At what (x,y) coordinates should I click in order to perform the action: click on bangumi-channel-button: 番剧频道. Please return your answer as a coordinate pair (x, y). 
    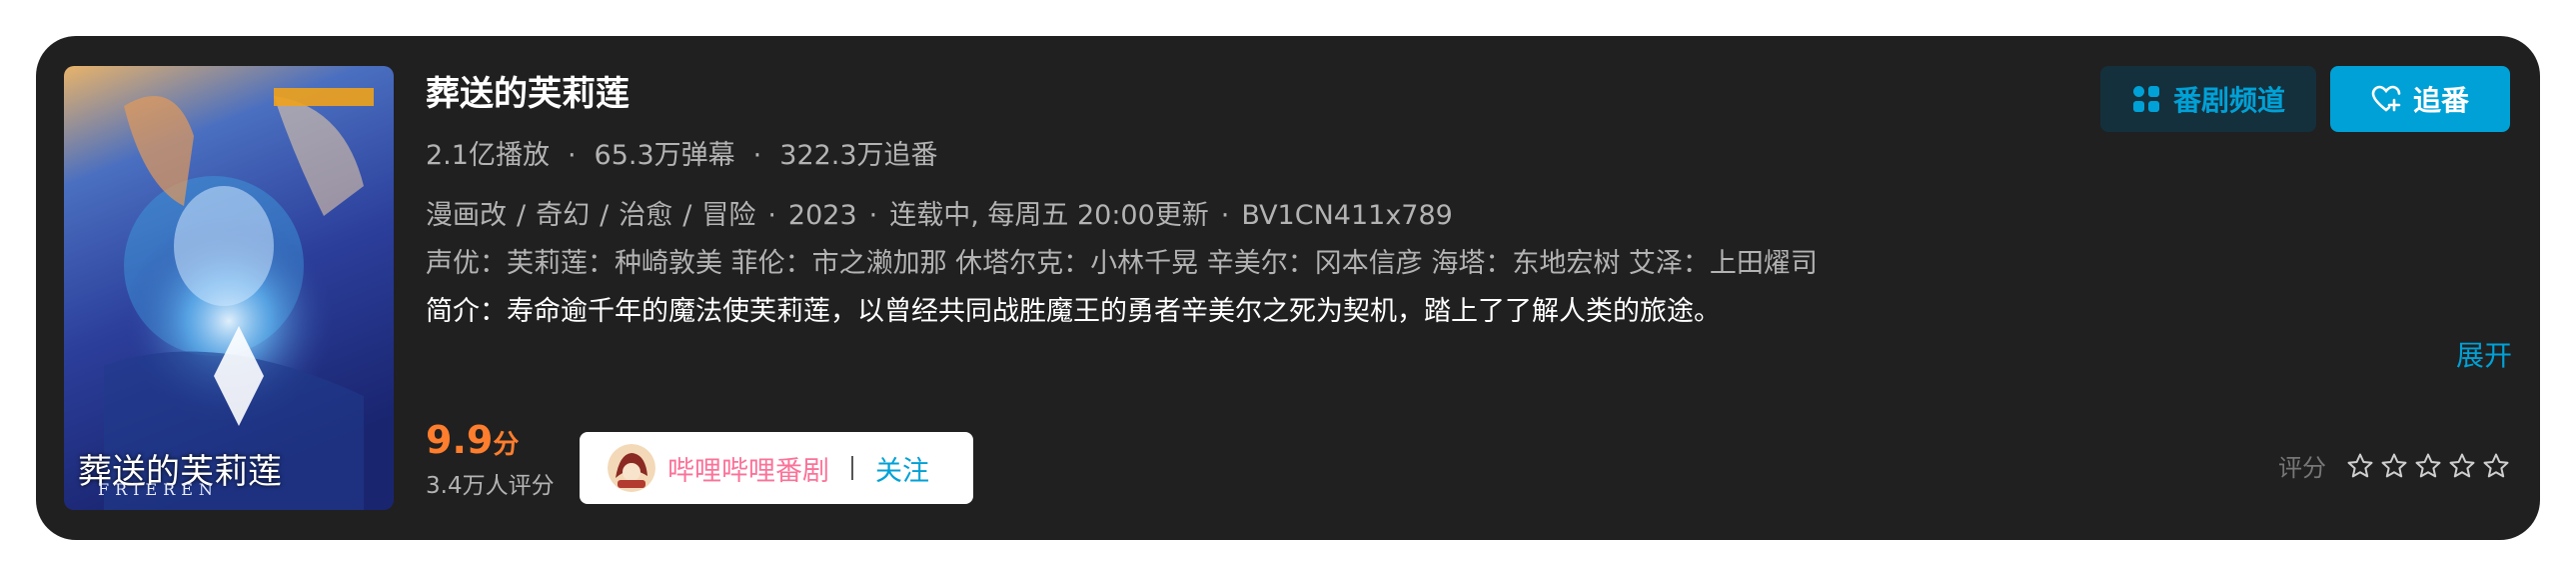
    Looking at the image, I should click on (2208, 99).